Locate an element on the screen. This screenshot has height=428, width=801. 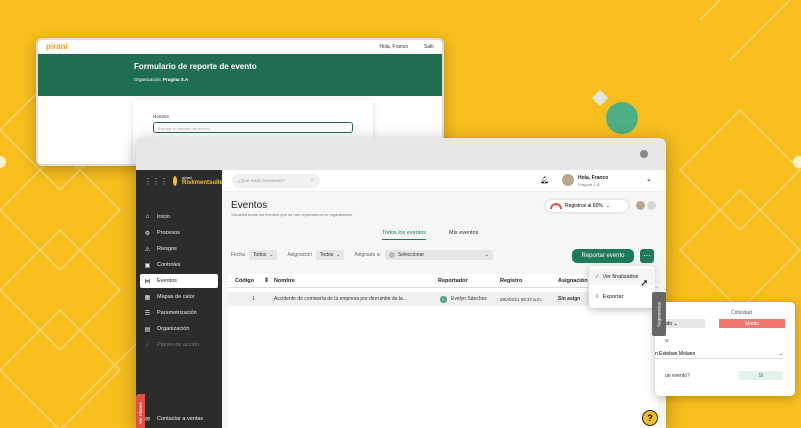
name-input: Escriba el nombre del evento is located at coordinates (253, 127).